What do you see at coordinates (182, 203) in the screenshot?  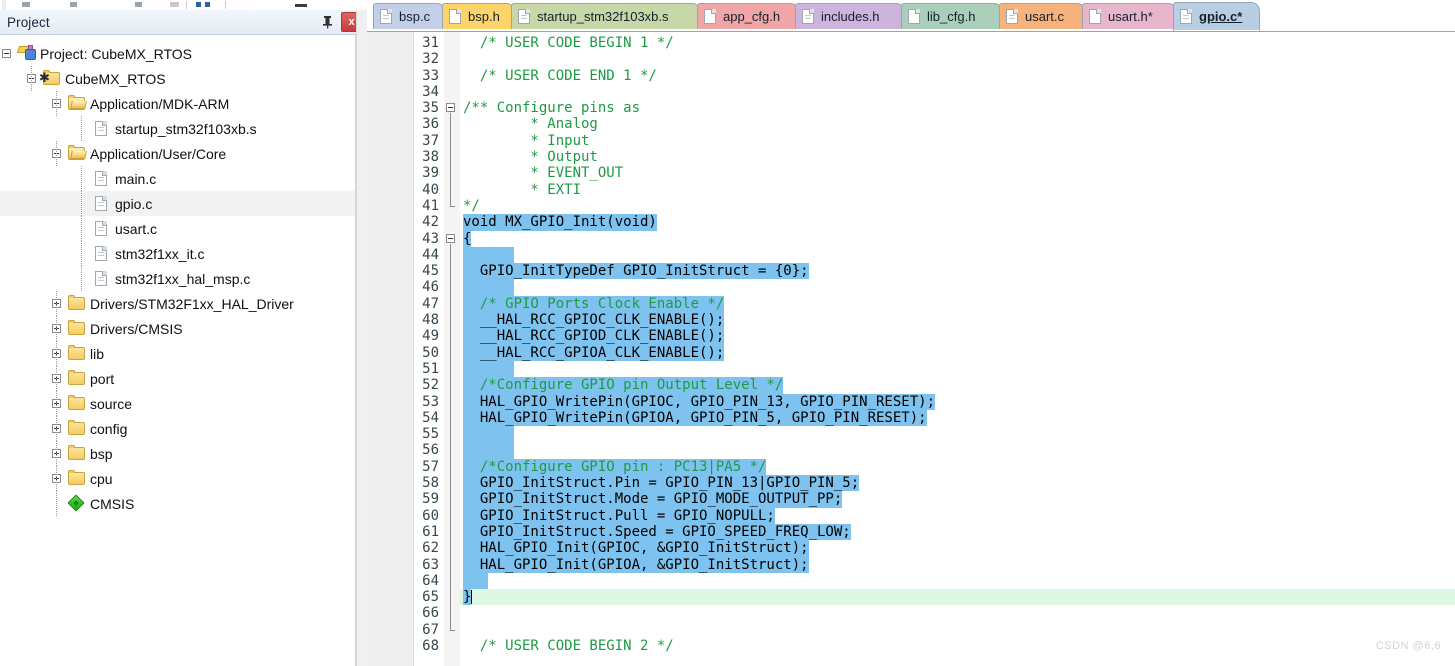 I see `tree-item: gpio.c` at bounding box center [182, 203].